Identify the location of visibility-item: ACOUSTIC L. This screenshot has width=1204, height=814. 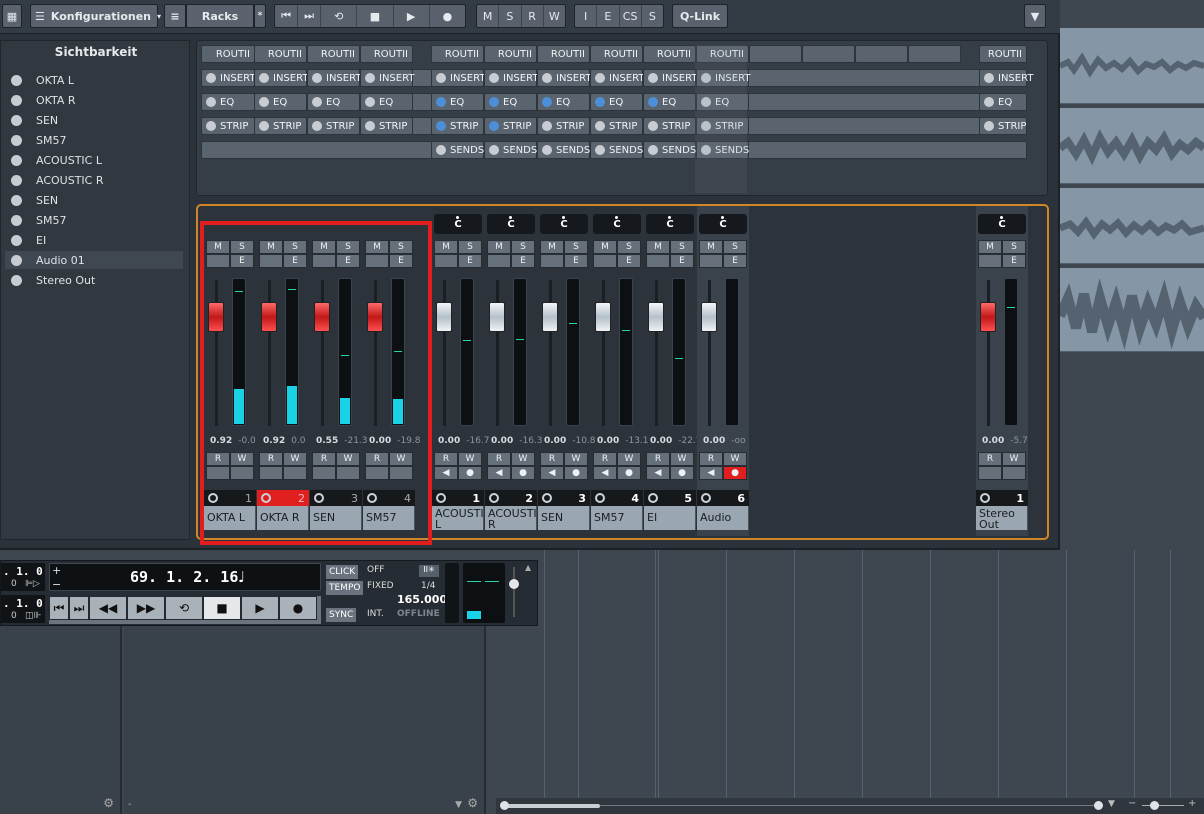
(94, 160).